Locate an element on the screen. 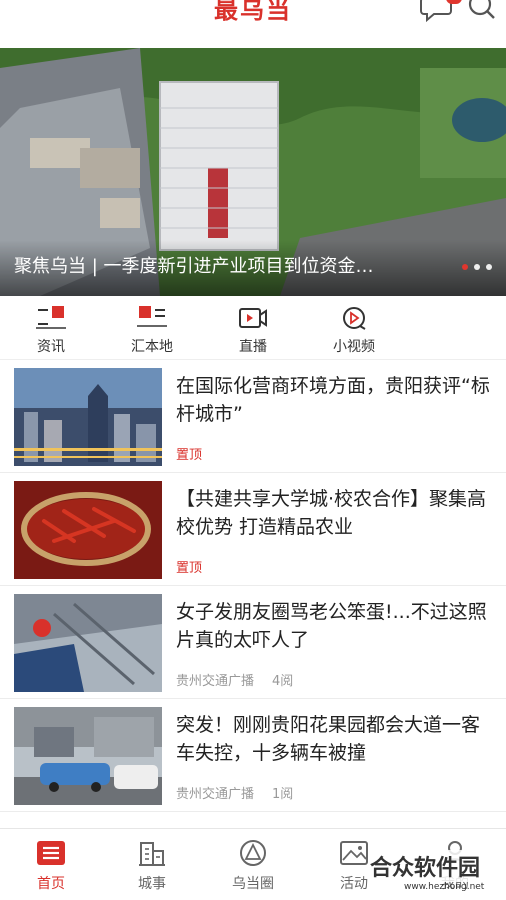 Image resolution: width=506 pixels, height=900 pixels. news-meta: 贵州交通广播 1阅 is located at coordinates (234, 792).